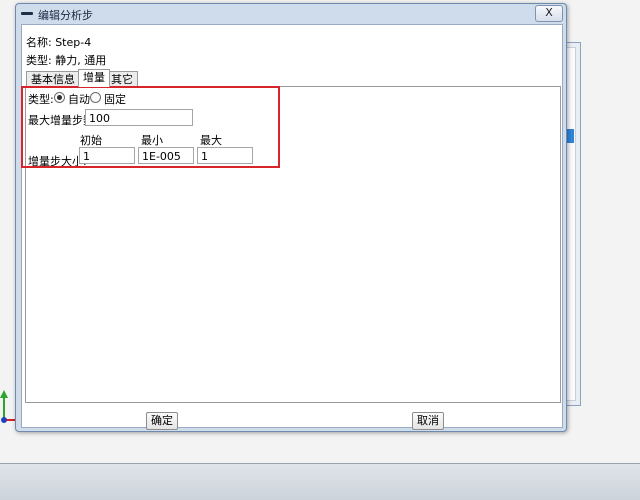 This screenshot has width=640, height=500. I want to click on radio-automatic, so click(59, 97).